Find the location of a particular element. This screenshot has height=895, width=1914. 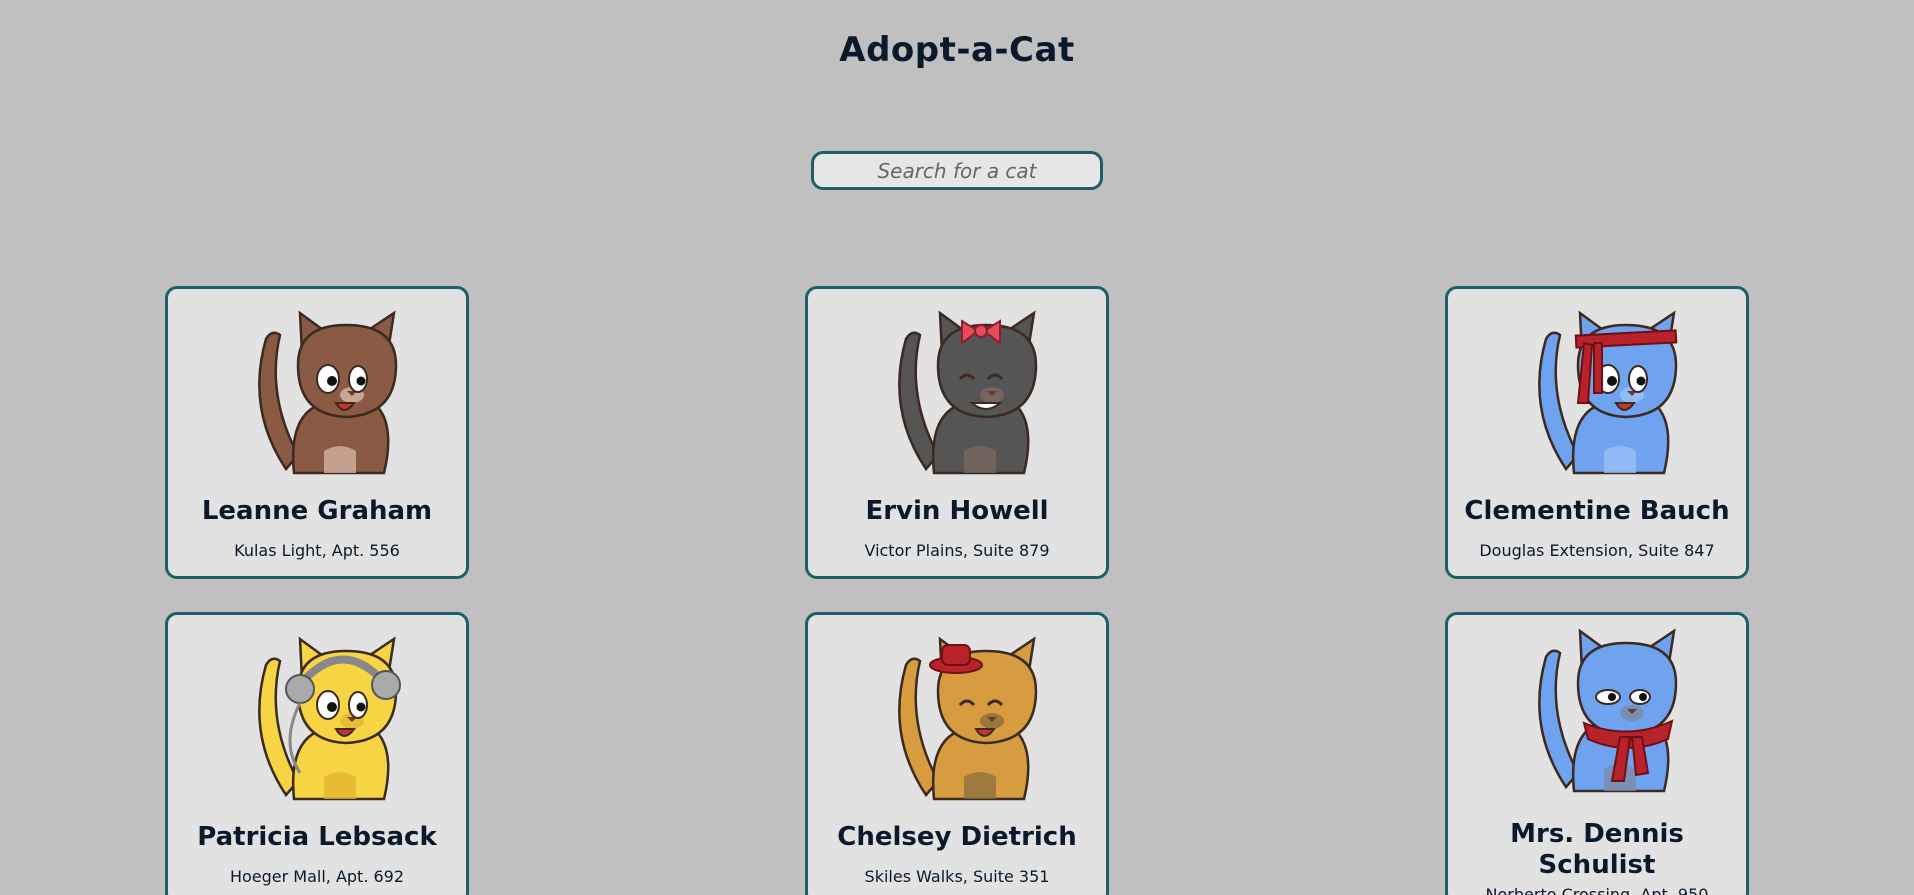

cat-address: Douglas Extension, Suite 847 is located at coordinates (1597, 550).